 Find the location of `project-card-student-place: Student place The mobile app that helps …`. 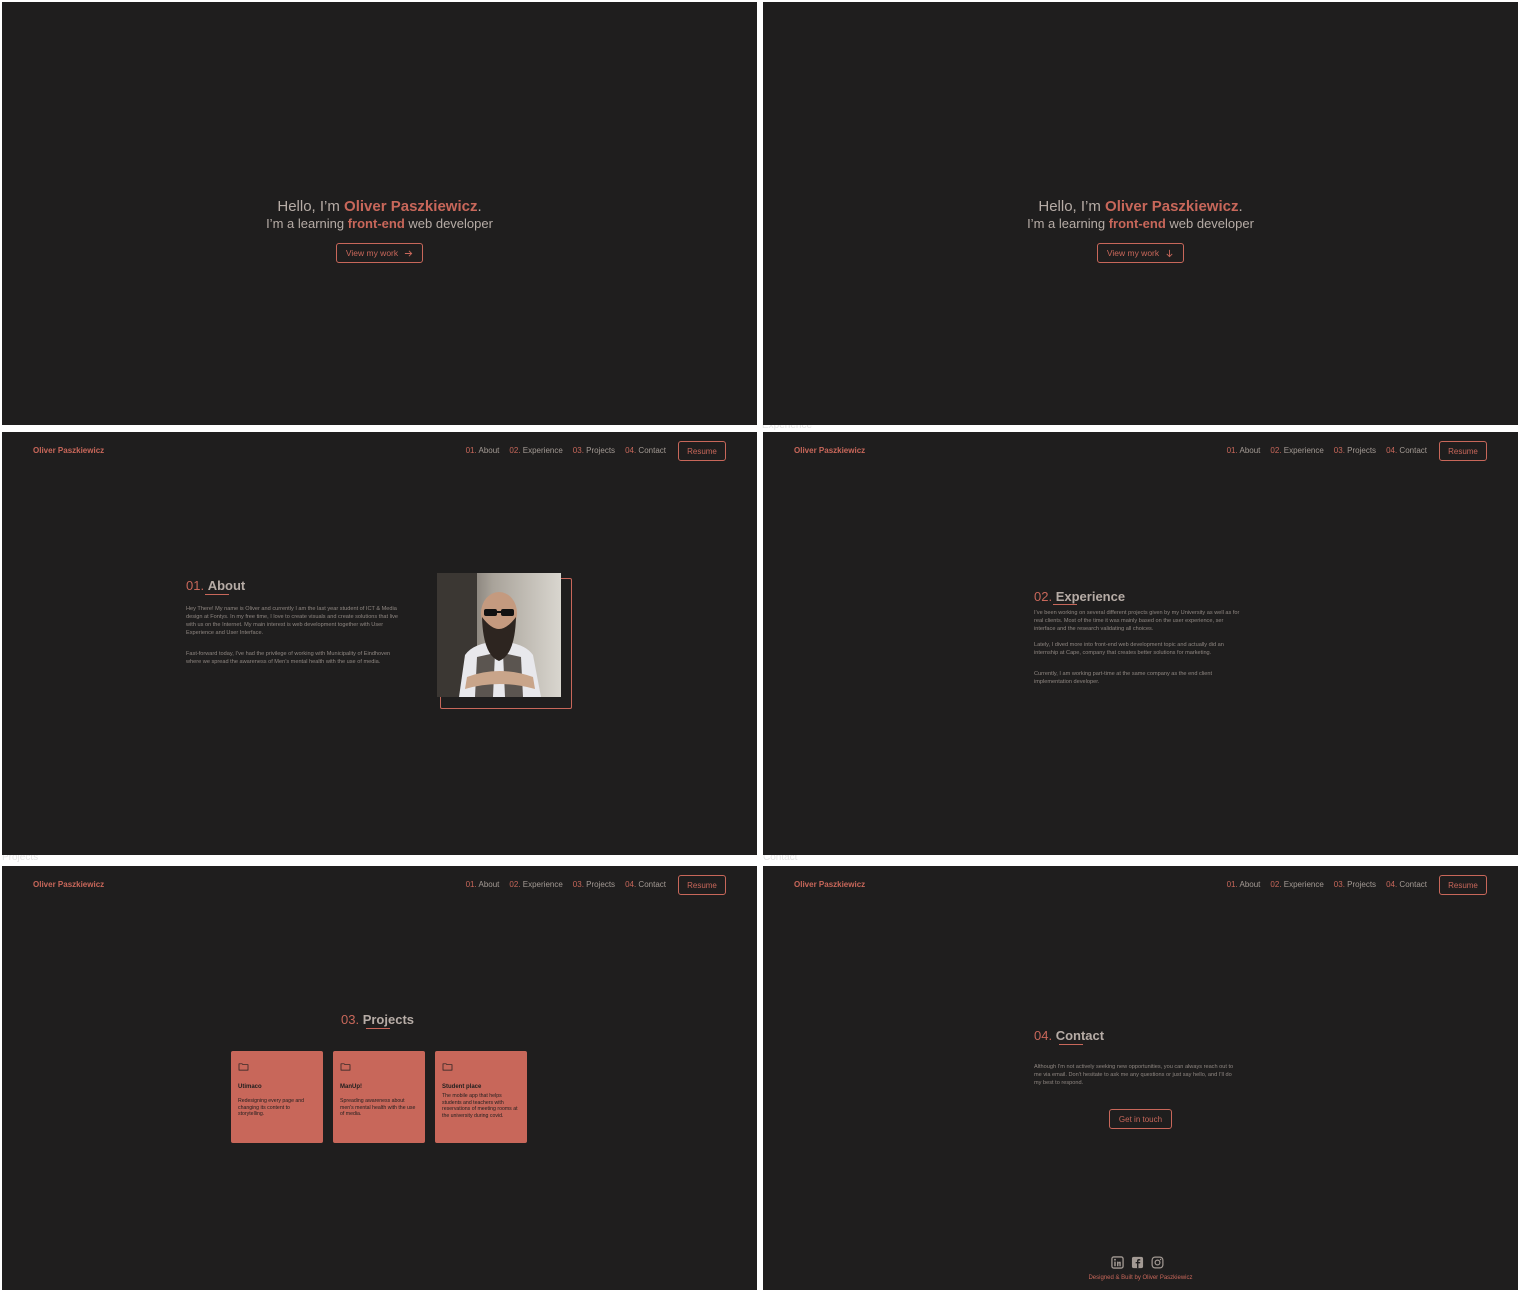

project-card-student-place: Student place The mobile app that helps … is located at coordinates (481, 1097).